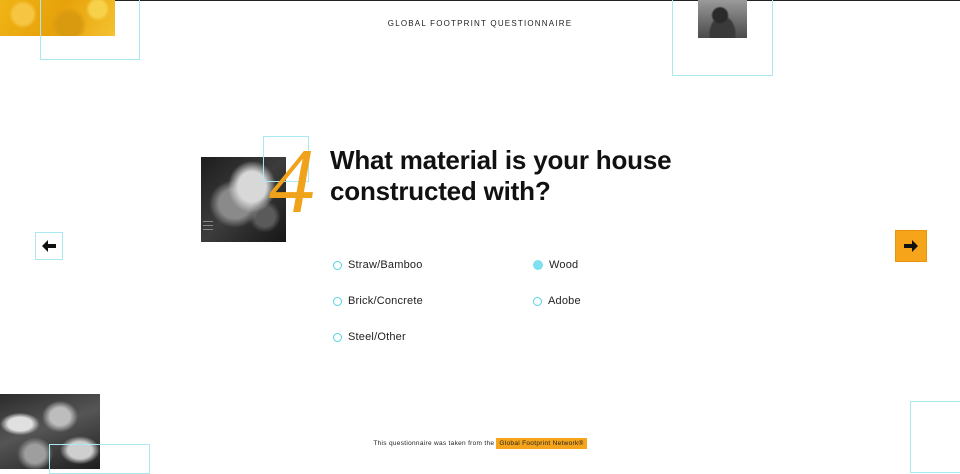 Image resolution: width=960 pixels, height=474 pixels. I want to click on option-label: Wood, so click(564, 265).